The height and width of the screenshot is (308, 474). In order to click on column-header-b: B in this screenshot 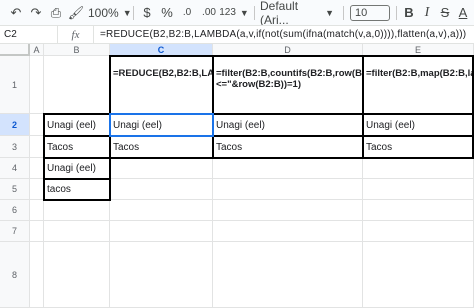, I will do `click(77, 50)`.